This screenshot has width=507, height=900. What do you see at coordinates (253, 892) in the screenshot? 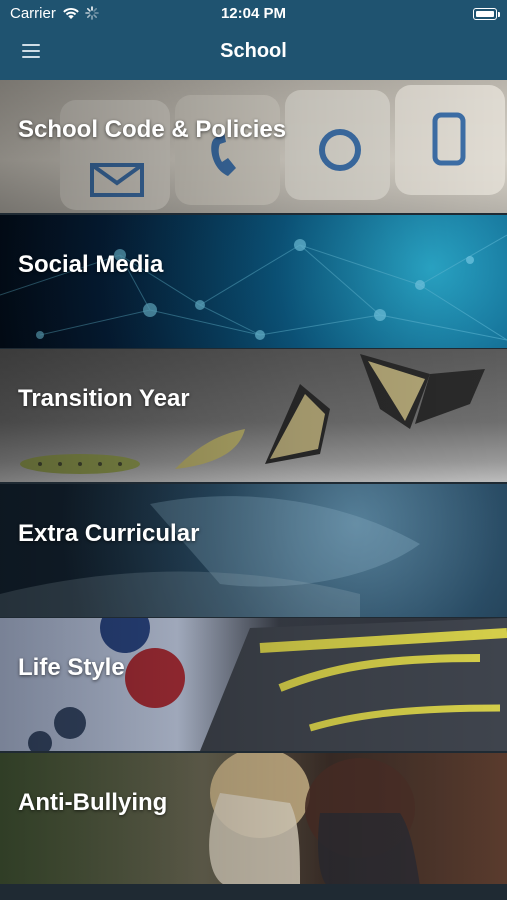
I see `bottom-bar` at bounding box center [253, 892].